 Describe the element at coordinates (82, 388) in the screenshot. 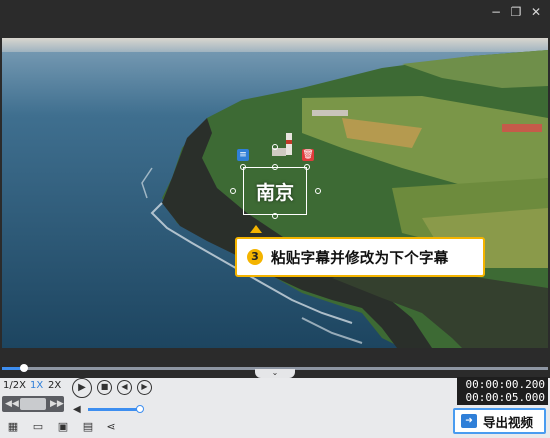

I see `play-button: ▶` at that location.